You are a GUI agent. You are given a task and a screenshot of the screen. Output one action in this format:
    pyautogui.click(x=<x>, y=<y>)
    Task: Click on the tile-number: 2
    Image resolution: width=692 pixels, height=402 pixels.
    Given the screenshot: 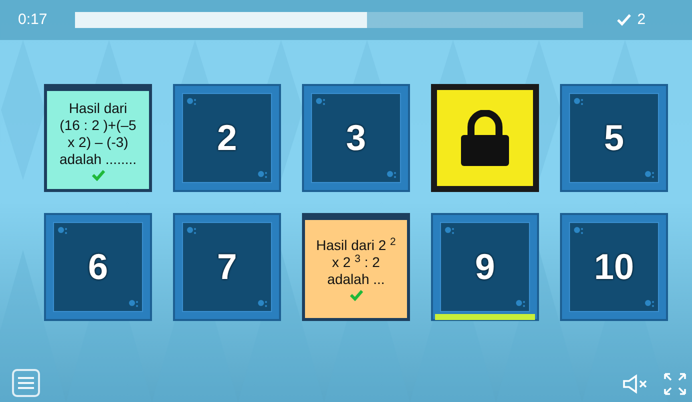 What is the action you would take?
    pyautogui.click(x=227, y=138)
    